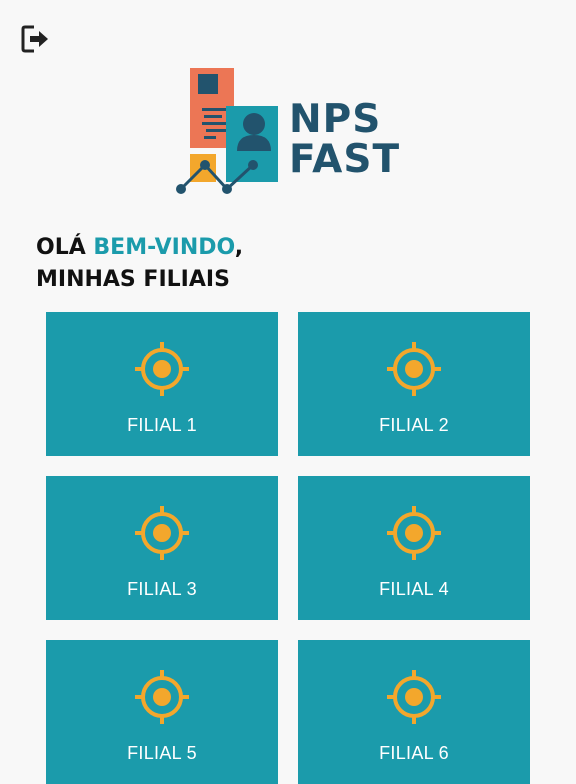  I want to click on logo-graphic, so click(227, 131).